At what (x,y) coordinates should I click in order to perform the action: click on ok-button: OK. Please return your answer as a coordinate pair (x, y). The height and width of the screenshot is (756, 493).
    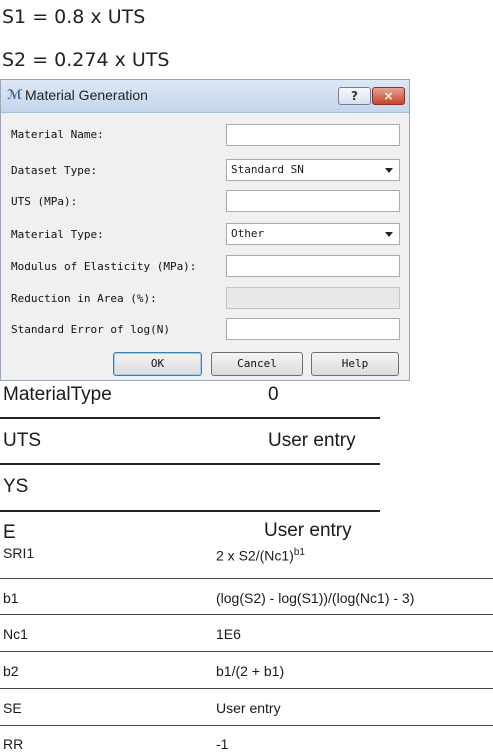
    Looking at the image, I should click on (157, 364).